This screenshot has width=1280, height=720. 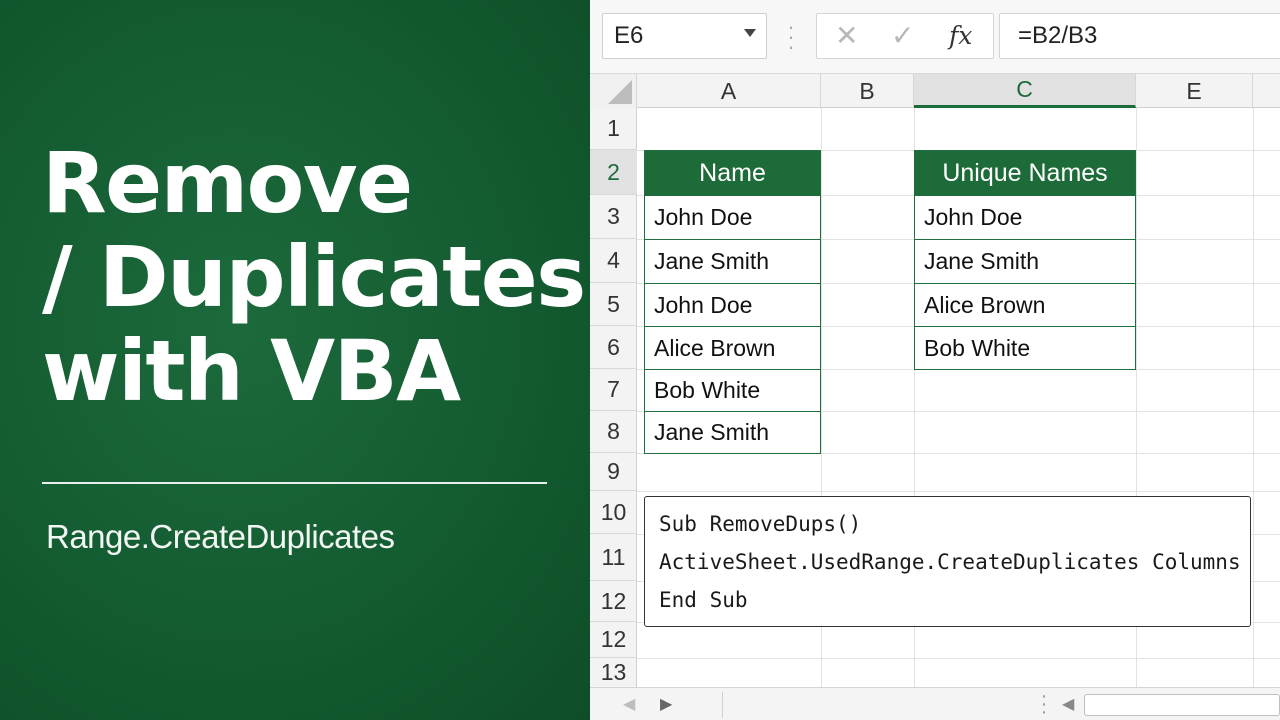 What do you see at coordinates (760, 524) in the screenshot?
I see `code-line: Sub RemoveDups()` at bounding box center [760, 524].